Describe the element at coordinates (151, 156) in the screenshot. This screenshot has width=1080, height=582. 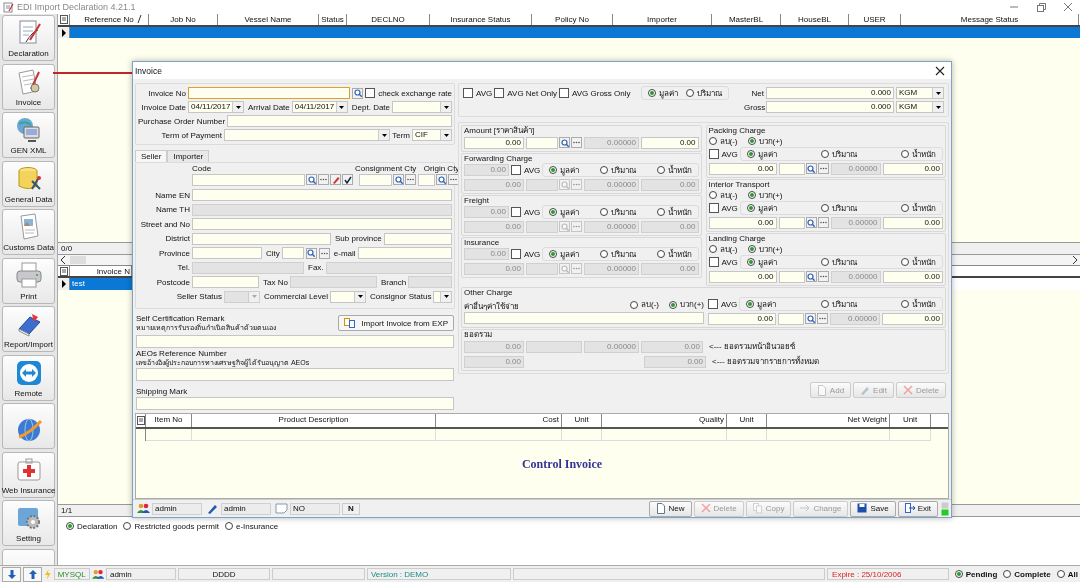
I see `tab: Seller` at that location.